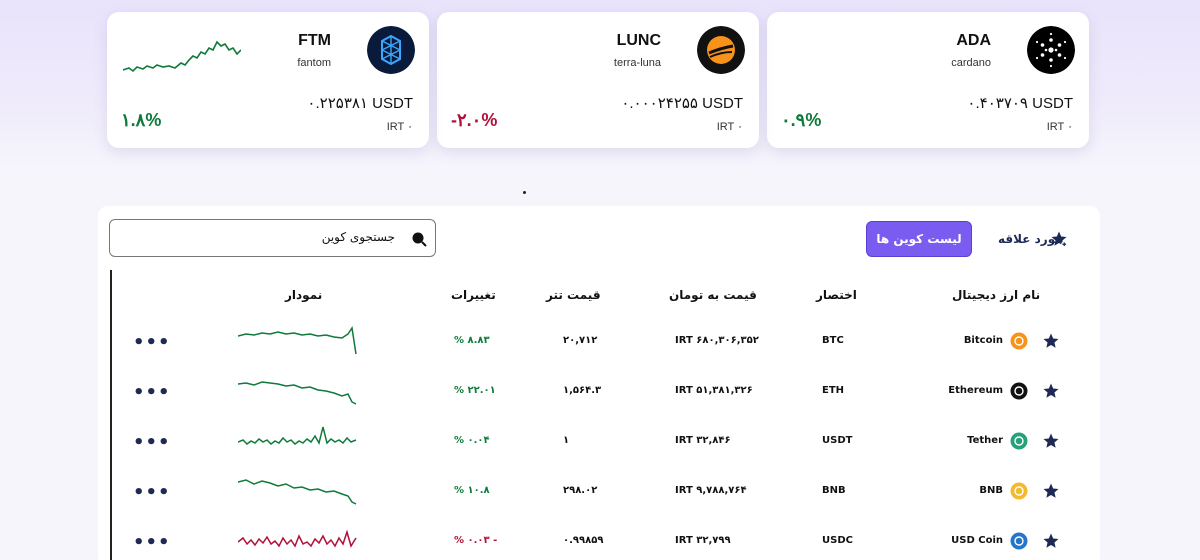 This screenshot has height=560, width=1200. What do you see at coordinates (801, 120) in the screenshot?
I see `coin-change: ۰.۹%` at bounding box center [801, 120].